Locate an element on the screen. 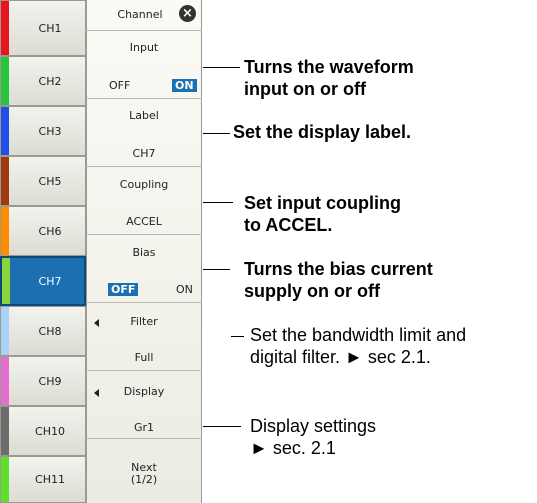 This screenshot has width=537, height=503. channel-button-ch9: CH9 is located at coordinates (43, 381).